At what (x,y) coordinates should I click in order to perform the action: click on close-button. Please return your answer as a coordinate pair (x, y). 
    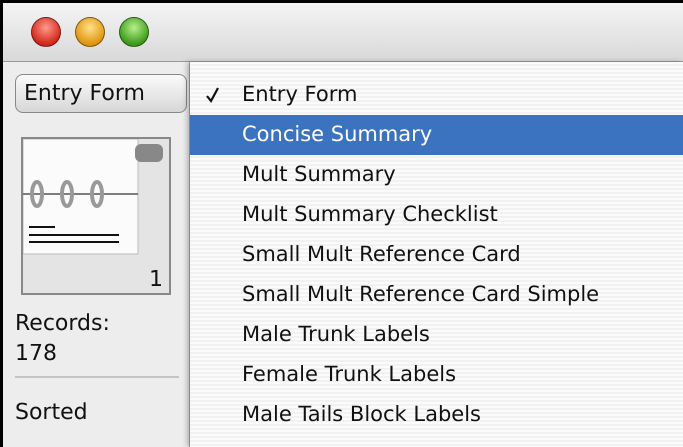
    Looking at the image, I should click on (46, 32).